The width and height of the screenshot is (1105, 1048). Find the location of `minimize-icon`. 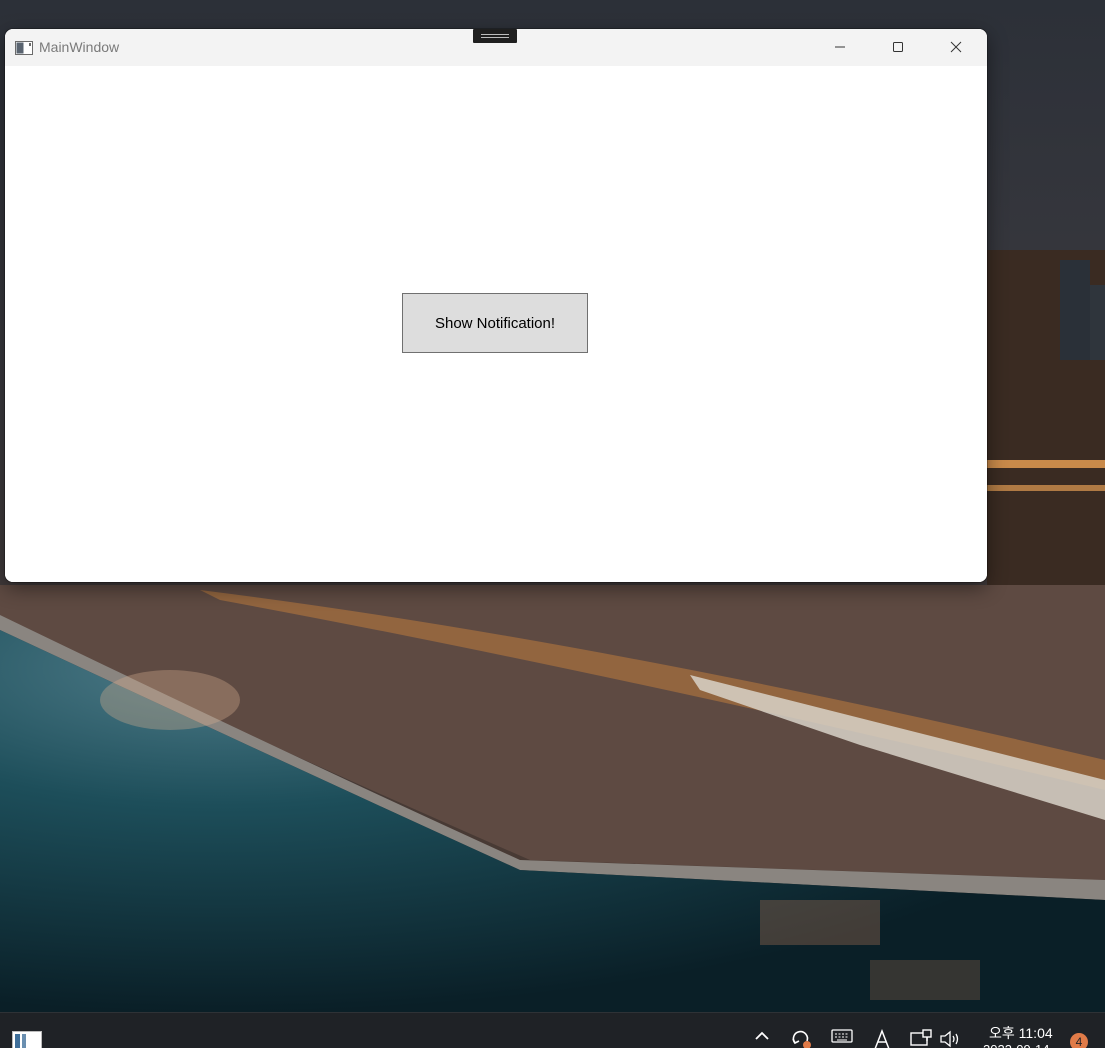

minimize-icon is located at coordinates (840, 47).